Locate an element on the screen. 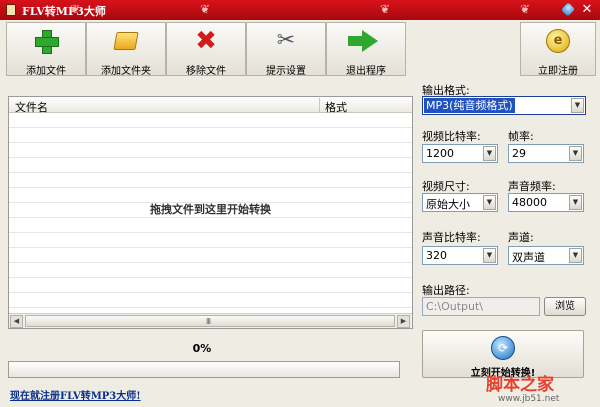 The height and width of the screenshot is (407, 600). settings-button: ✂ 提示设置 is located at coordinates (286, 49).